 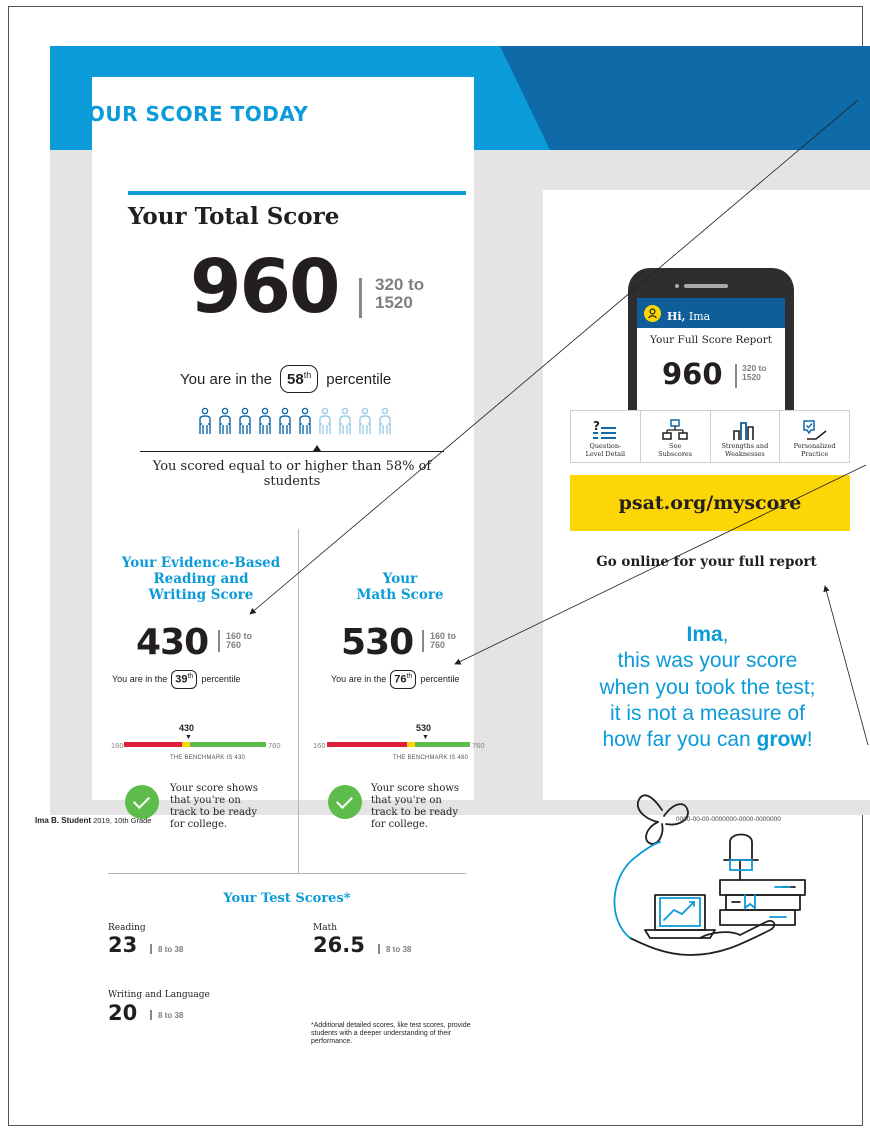 What do you see at coordinates (660, 564) in the screenshot?
I see `arrow-to-math` at bounding box center [660, 564].